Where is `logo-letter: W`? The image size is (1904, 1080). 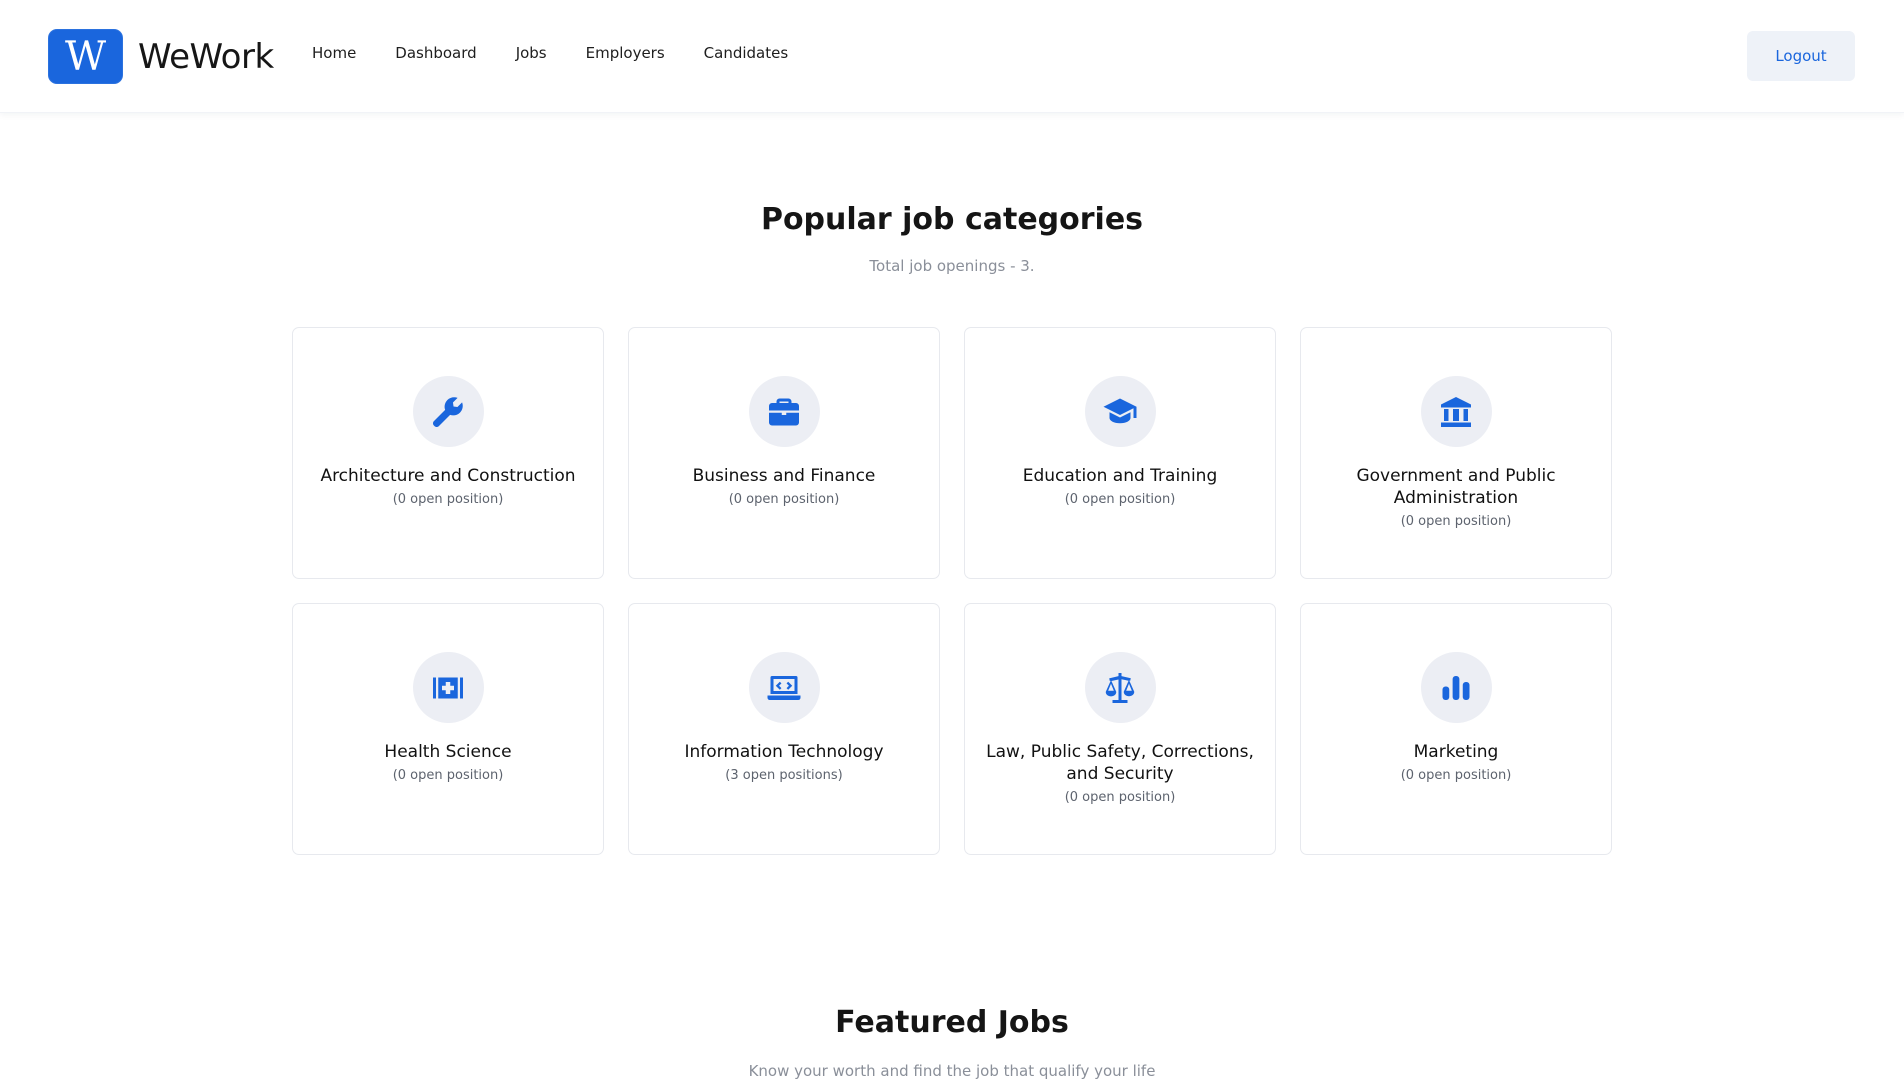
logo-letter: W is located at coordinates (85, 56).